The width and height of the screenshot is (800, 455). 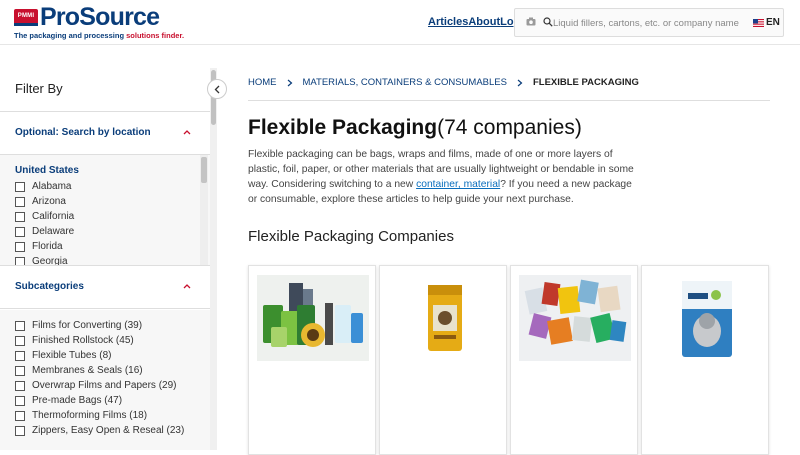 What do you see at coordinates (47, 170) in the screenshot?
I see `location-group-label: United States` at bounding box center [47, 170].